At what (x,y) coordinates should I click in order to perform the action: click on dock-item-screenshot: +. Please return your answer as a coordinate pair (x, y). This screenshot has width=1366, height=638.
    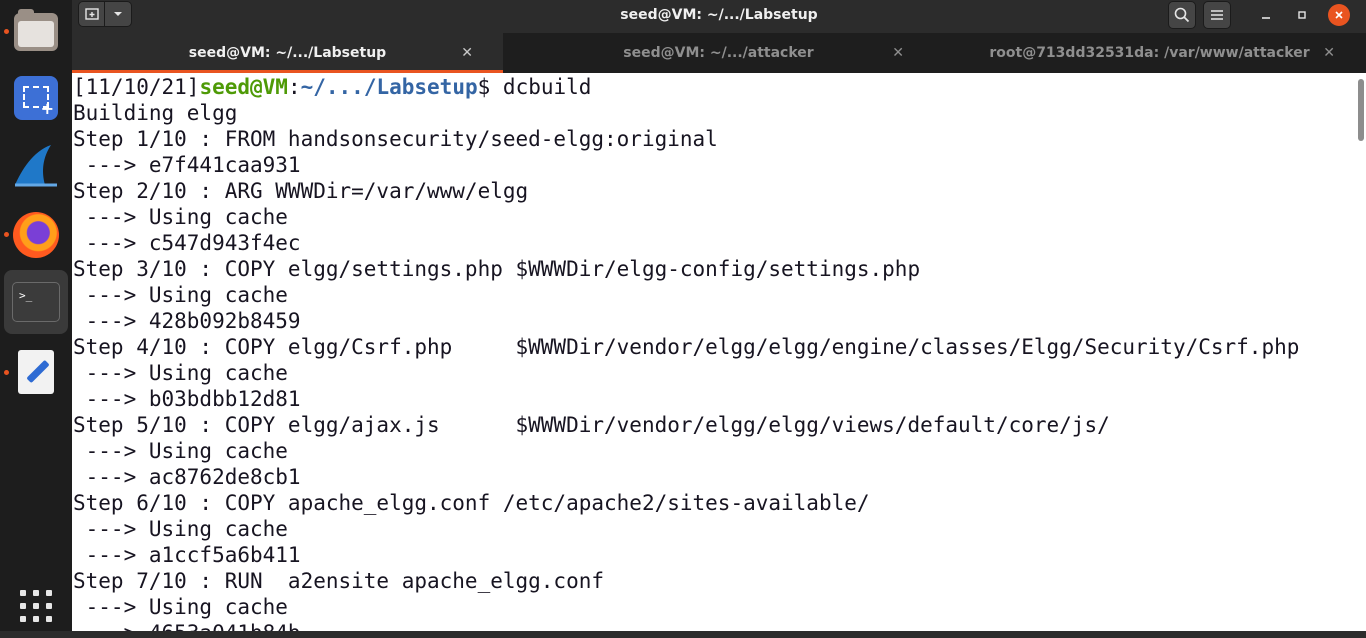
    Looking at the image, I should click on (36, 98).